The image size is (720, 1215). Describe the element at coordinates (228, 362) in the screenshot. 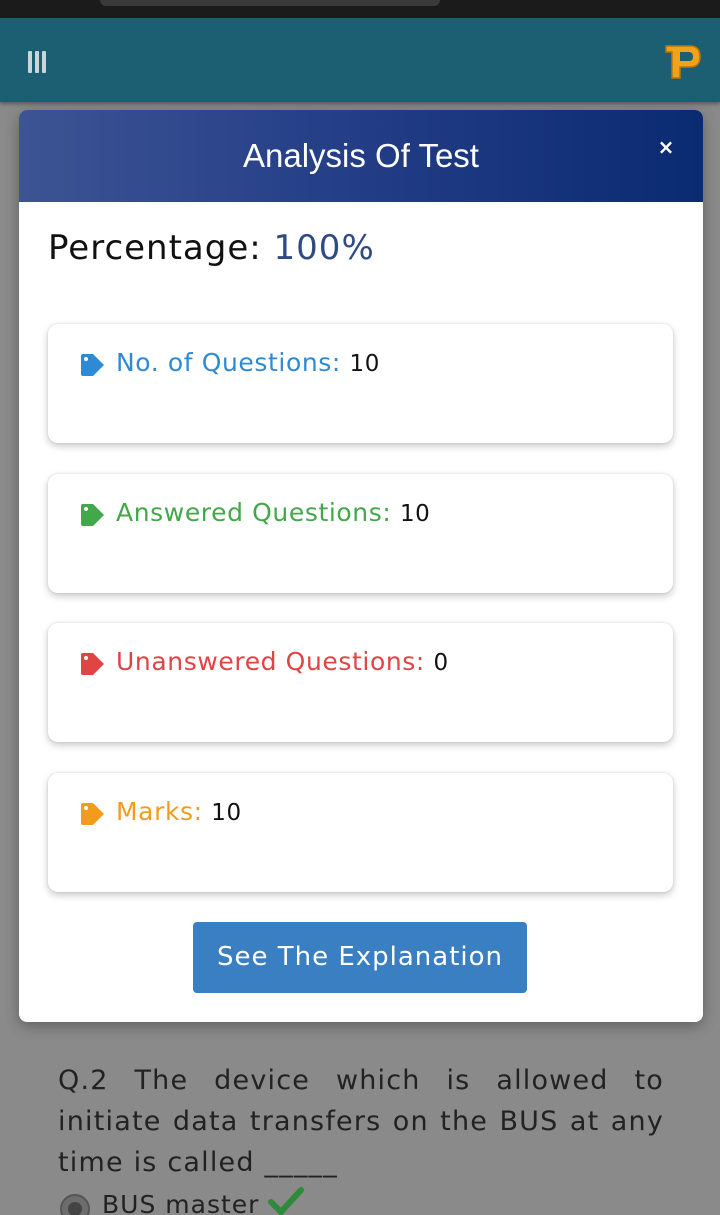

I see `stat-label: No. of Questions:` at that location.